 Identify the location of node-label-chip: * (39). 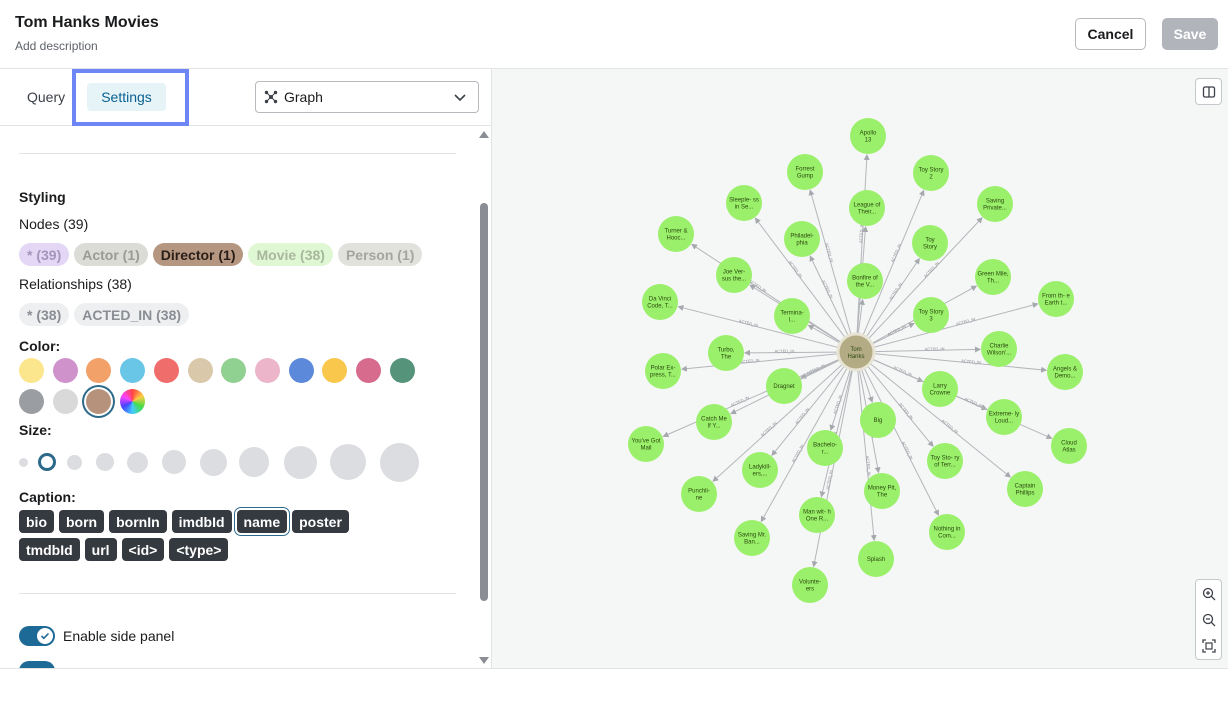
(44, 254).